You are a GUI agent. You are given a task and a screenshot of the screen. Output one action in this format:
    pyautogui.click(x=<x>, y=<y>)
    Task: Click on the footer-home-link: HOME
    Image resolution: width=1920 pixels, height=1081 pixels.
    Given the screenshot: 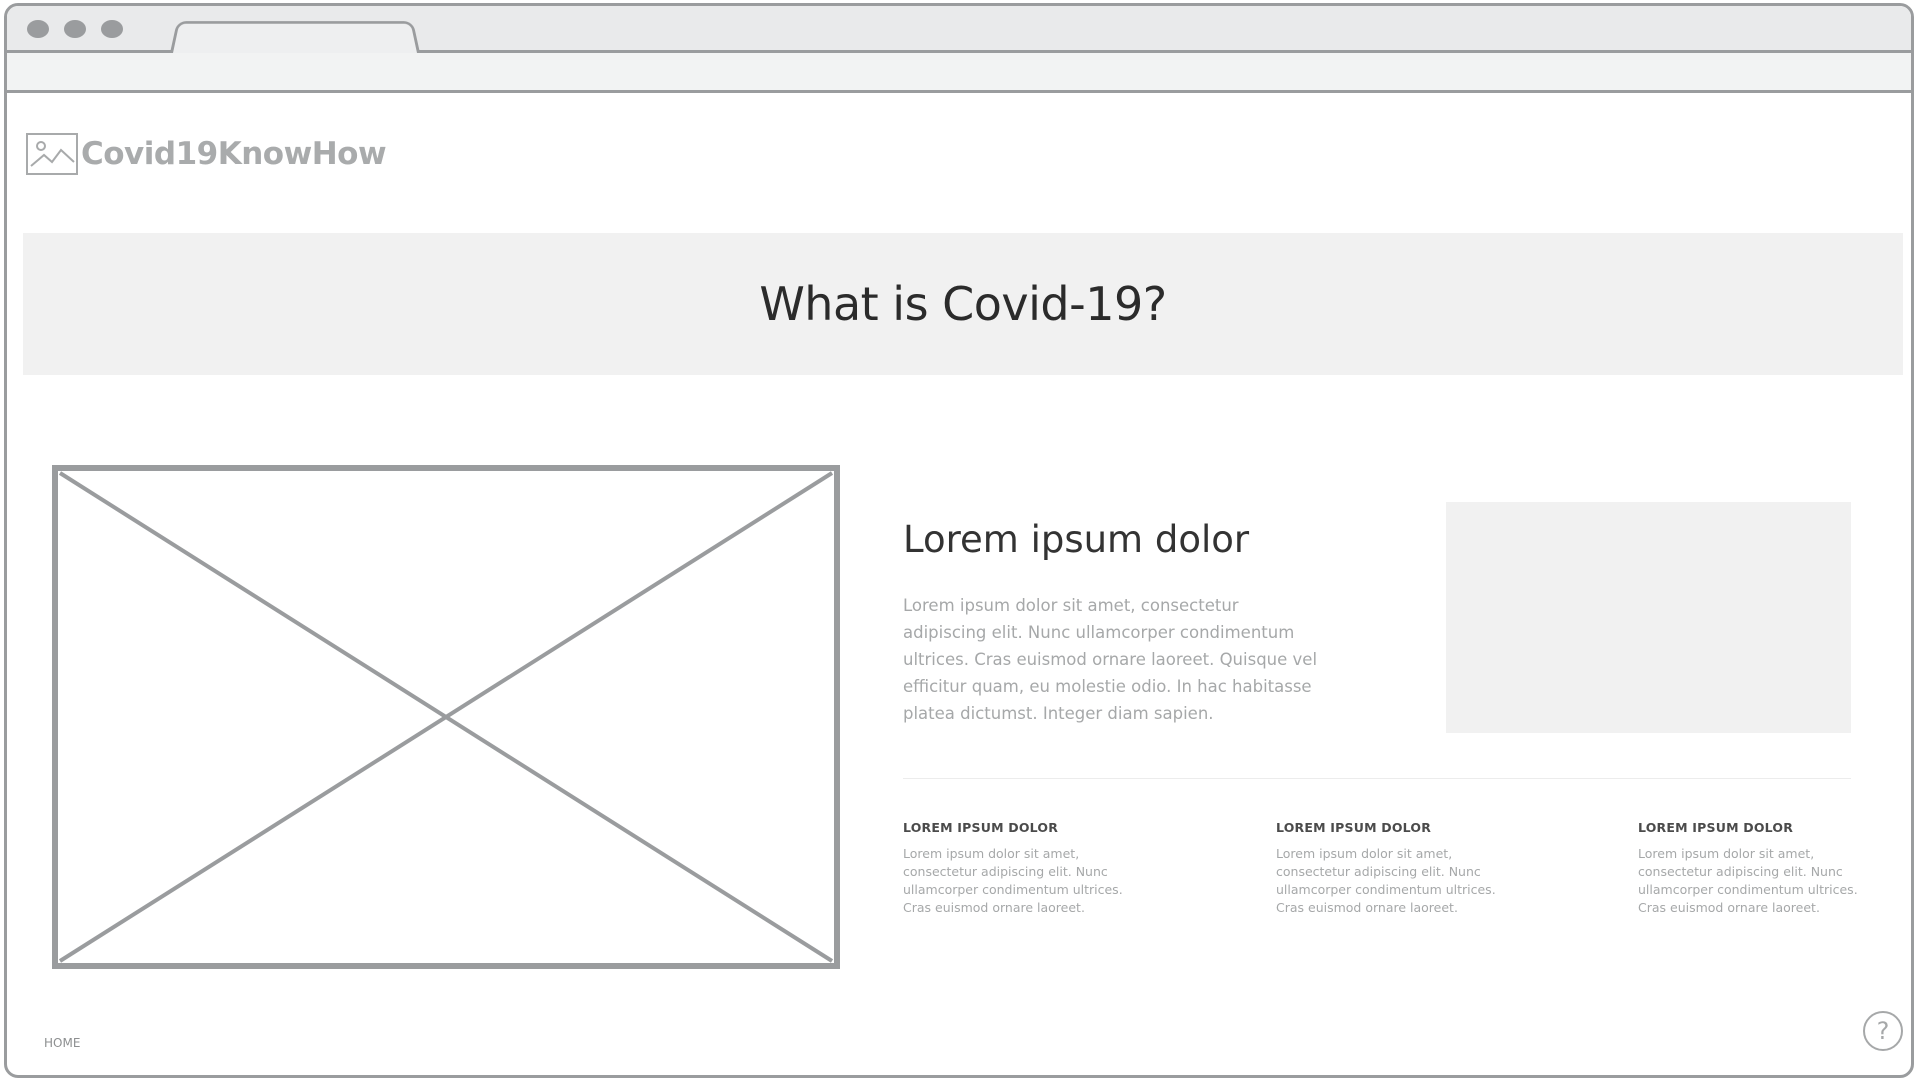 What is the action you would take?
    pyautogui.click(x=62, y=1043)
    